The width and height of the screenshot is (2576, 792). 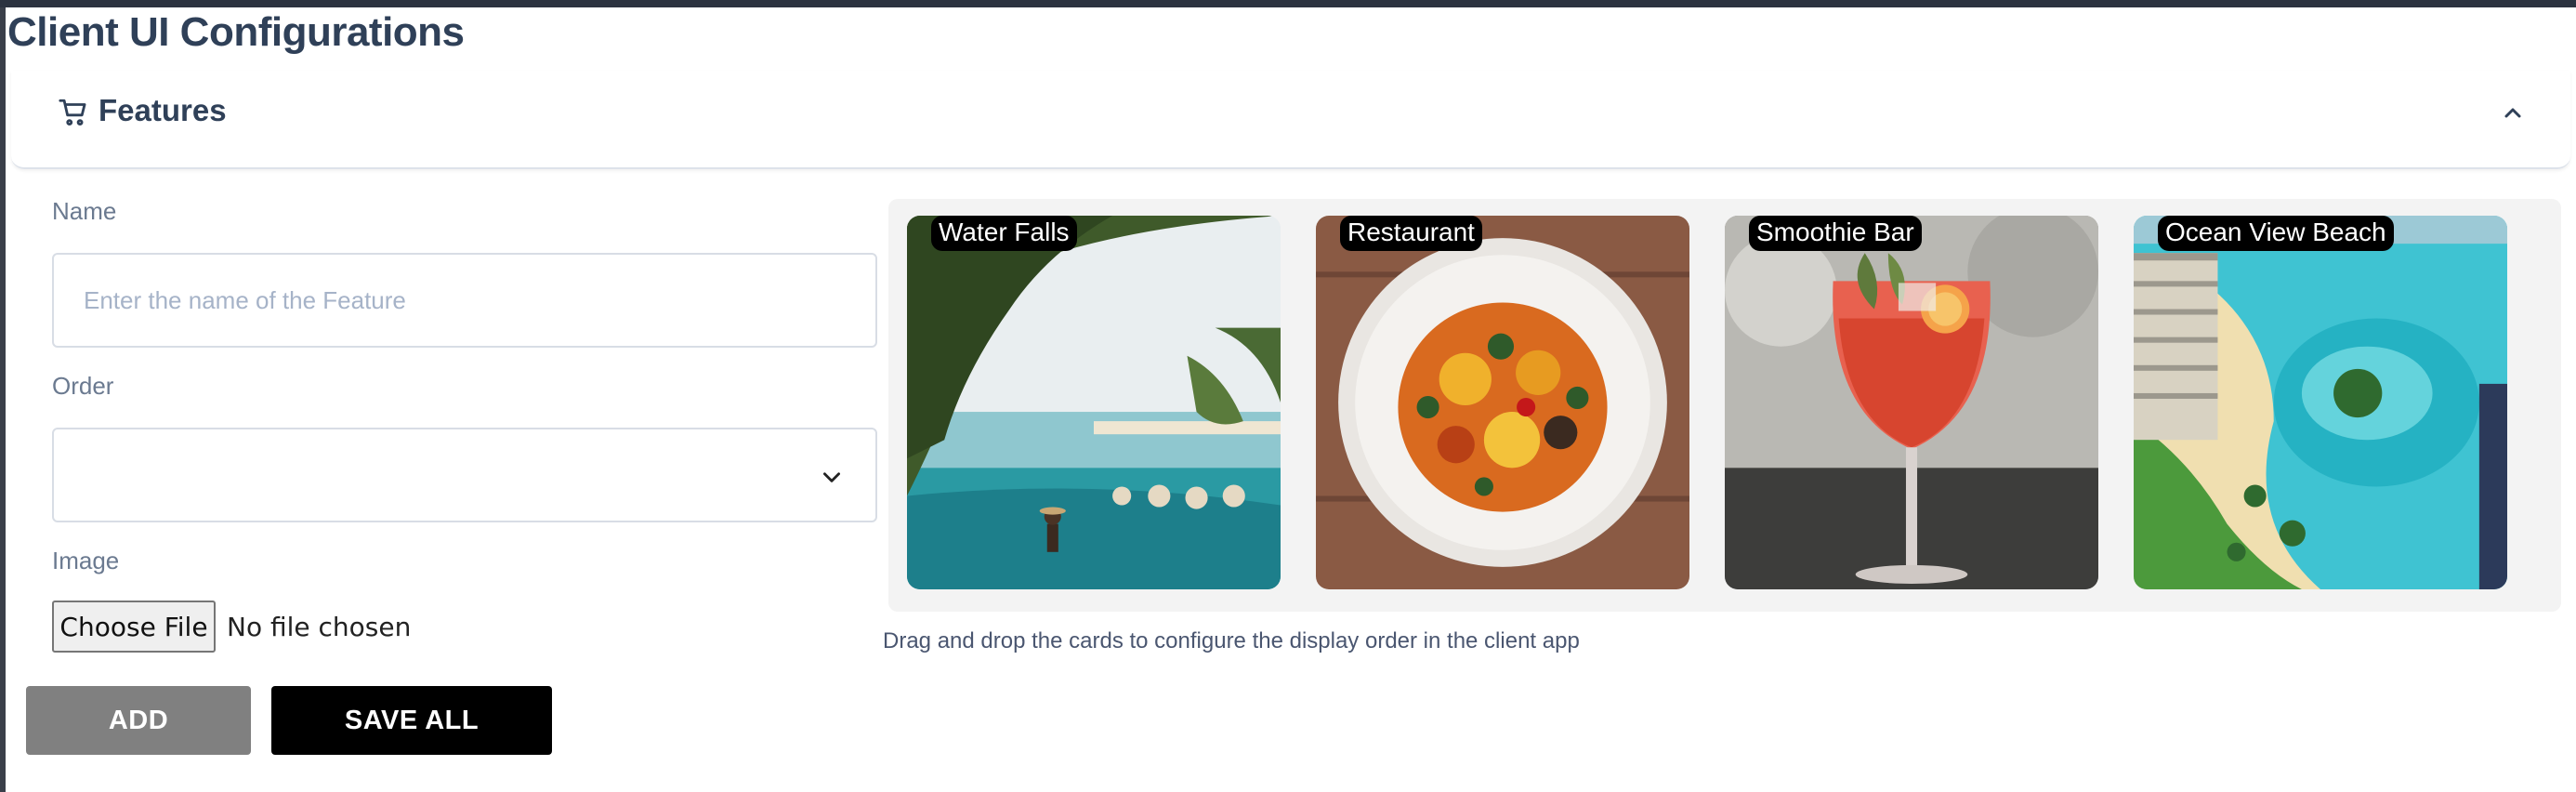 What do you see at coordinates (1004, 233) in the screenshot?
I see `card-label: Water Falls` at bounding box center [1004, 233].